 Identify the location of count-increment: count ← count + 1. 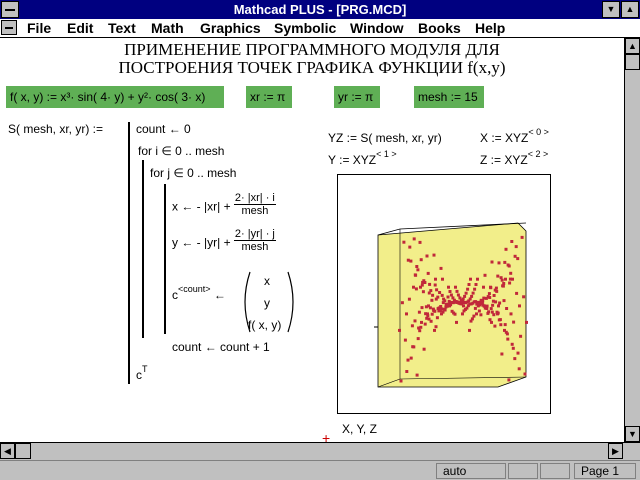
(221, 347).